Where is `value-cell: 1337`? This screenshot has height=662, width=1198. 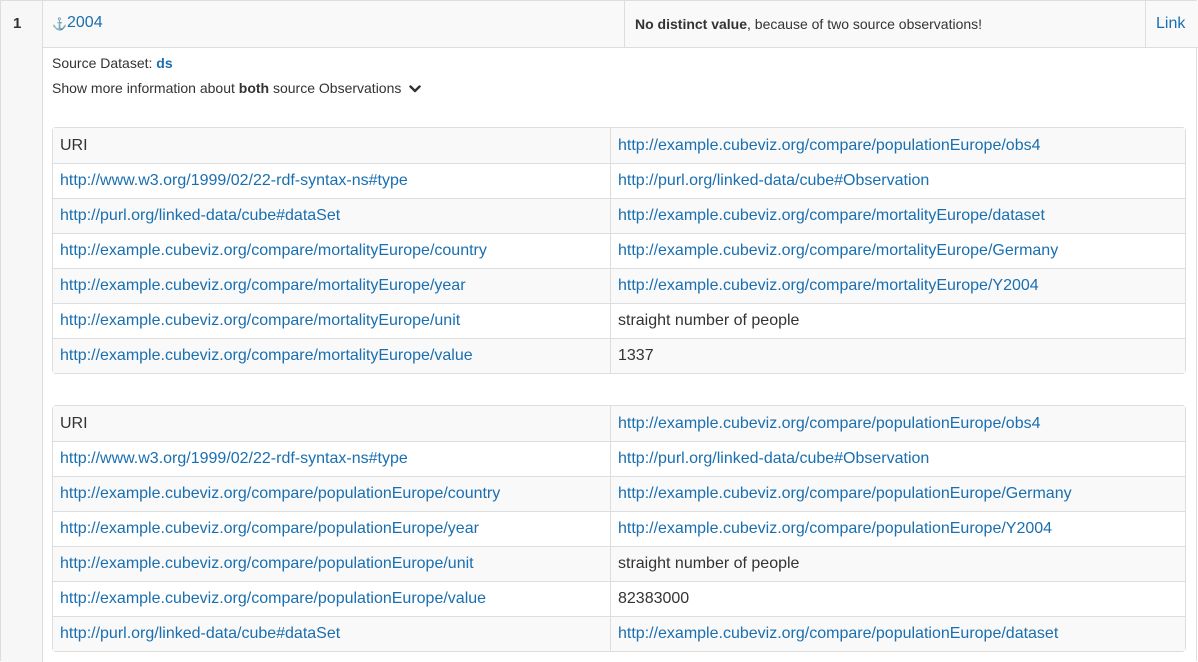 value-cell: 1337 is located at coordinates (898, 355).